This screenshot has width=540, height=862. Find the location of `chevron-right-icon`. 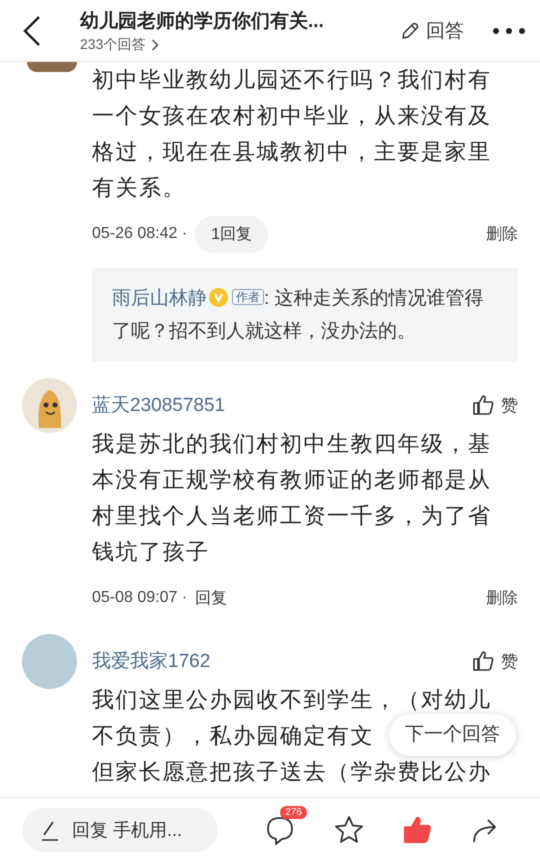

chevron-right-icon is located at coordinates (155, 44).